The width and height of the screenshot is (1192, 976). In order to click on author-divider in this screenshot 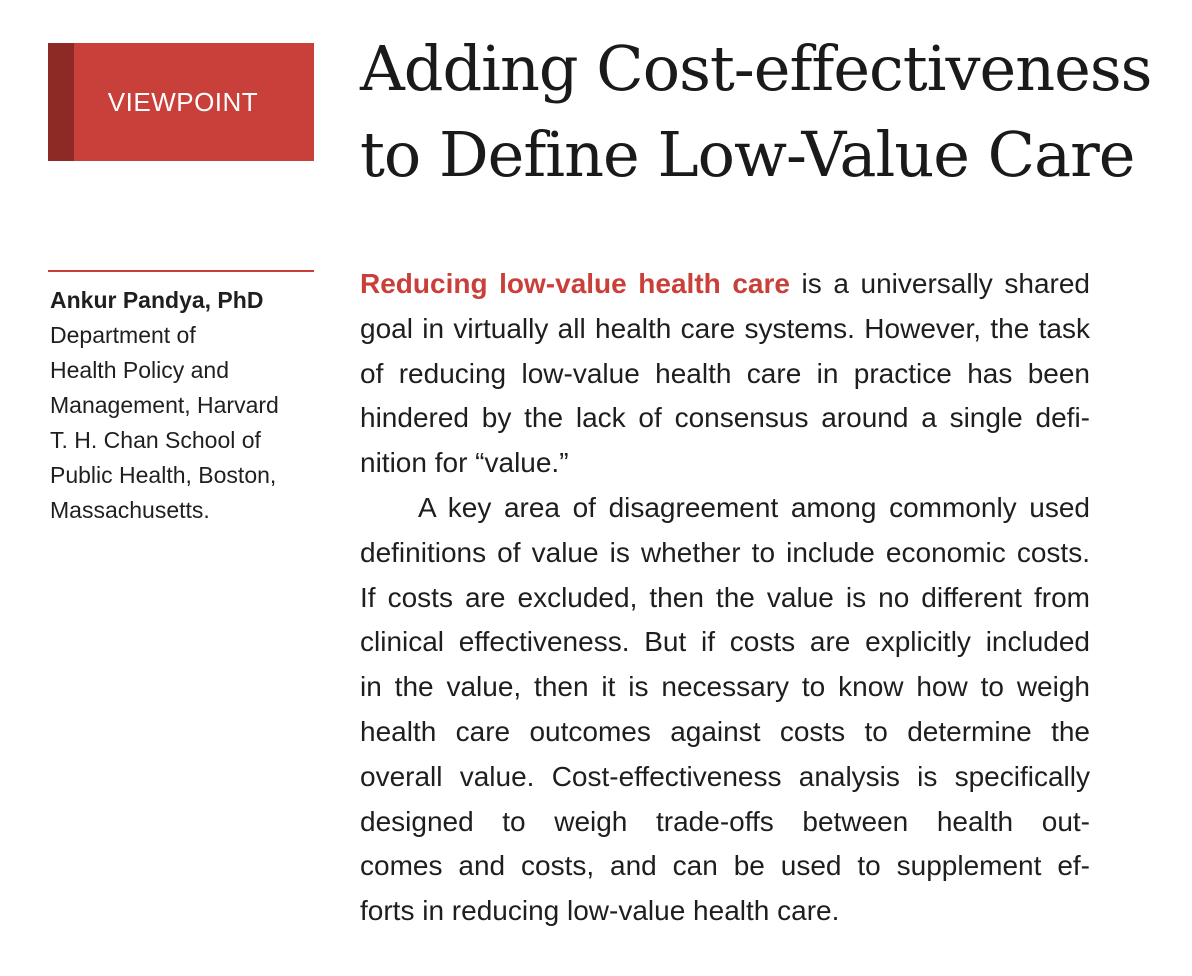, I will do `click(181, 271)`.